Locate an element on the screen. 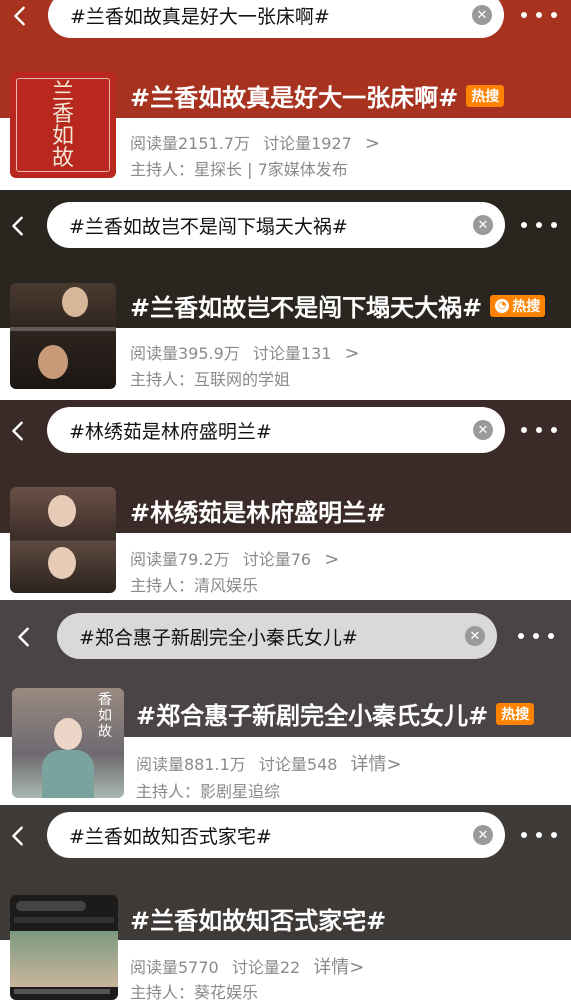 This screenshot has height=1000, width=571. topic-stats: 阅读量79.2万 讨论量76 > is located at coordinates (238, 558).